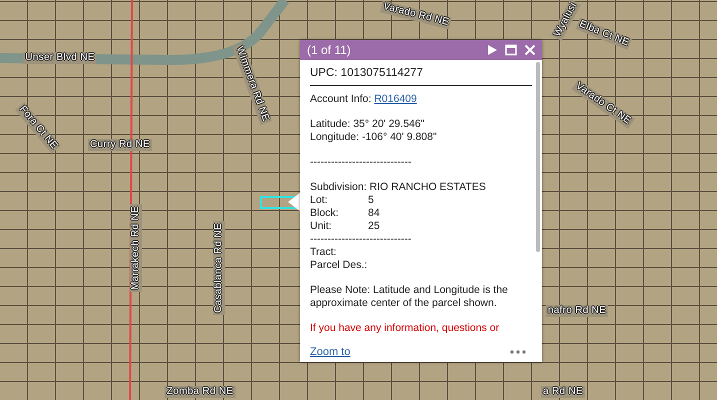 This screenshot has height=400, width=717. Describe the element at coordinates (577, 311) in the screenshot. I see `road-label: nafro Rd NE` at that location.